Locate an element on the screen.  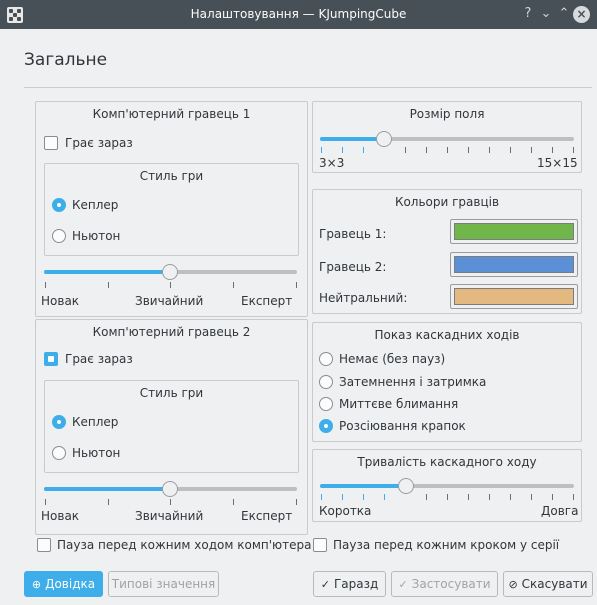
player-1-skill-min-label: Новак is located at coordinates (60, 301).